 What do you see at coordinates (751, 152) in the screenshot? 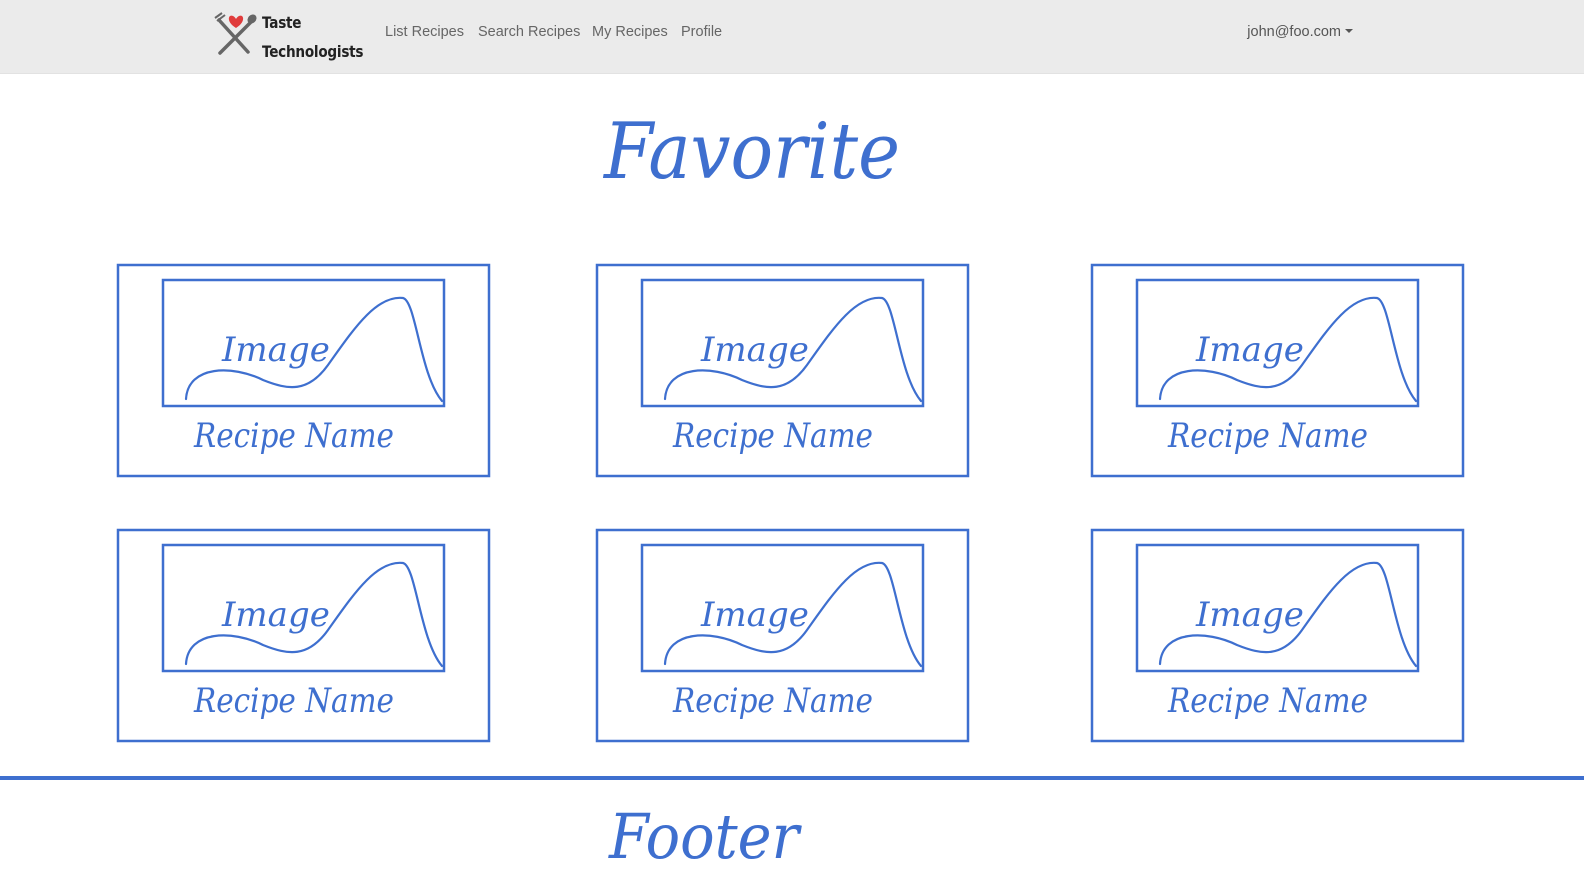
I see `page-title: Favorite` at bounding box center [751, 152].